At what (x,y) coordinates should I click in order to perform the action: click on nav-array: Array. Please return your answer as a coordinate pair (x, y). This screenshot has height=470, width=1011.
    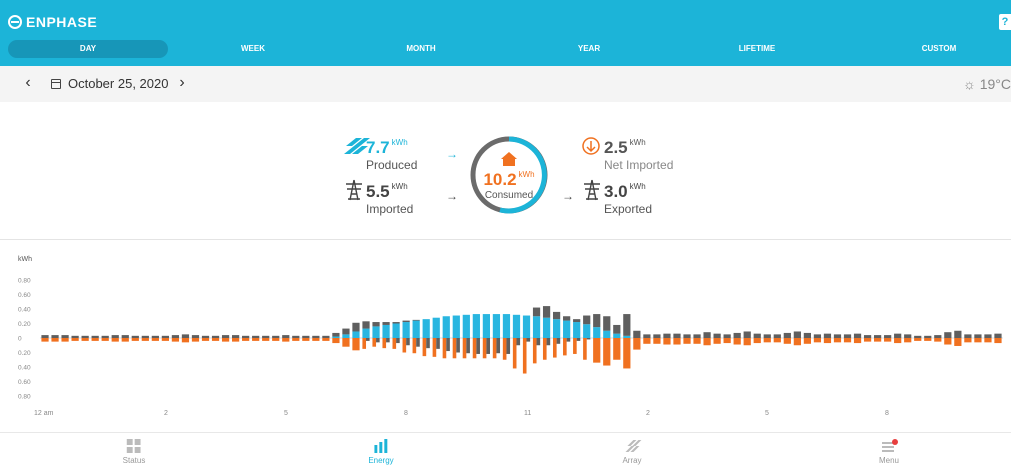
    Looking at the image, I should click on (632, 452).